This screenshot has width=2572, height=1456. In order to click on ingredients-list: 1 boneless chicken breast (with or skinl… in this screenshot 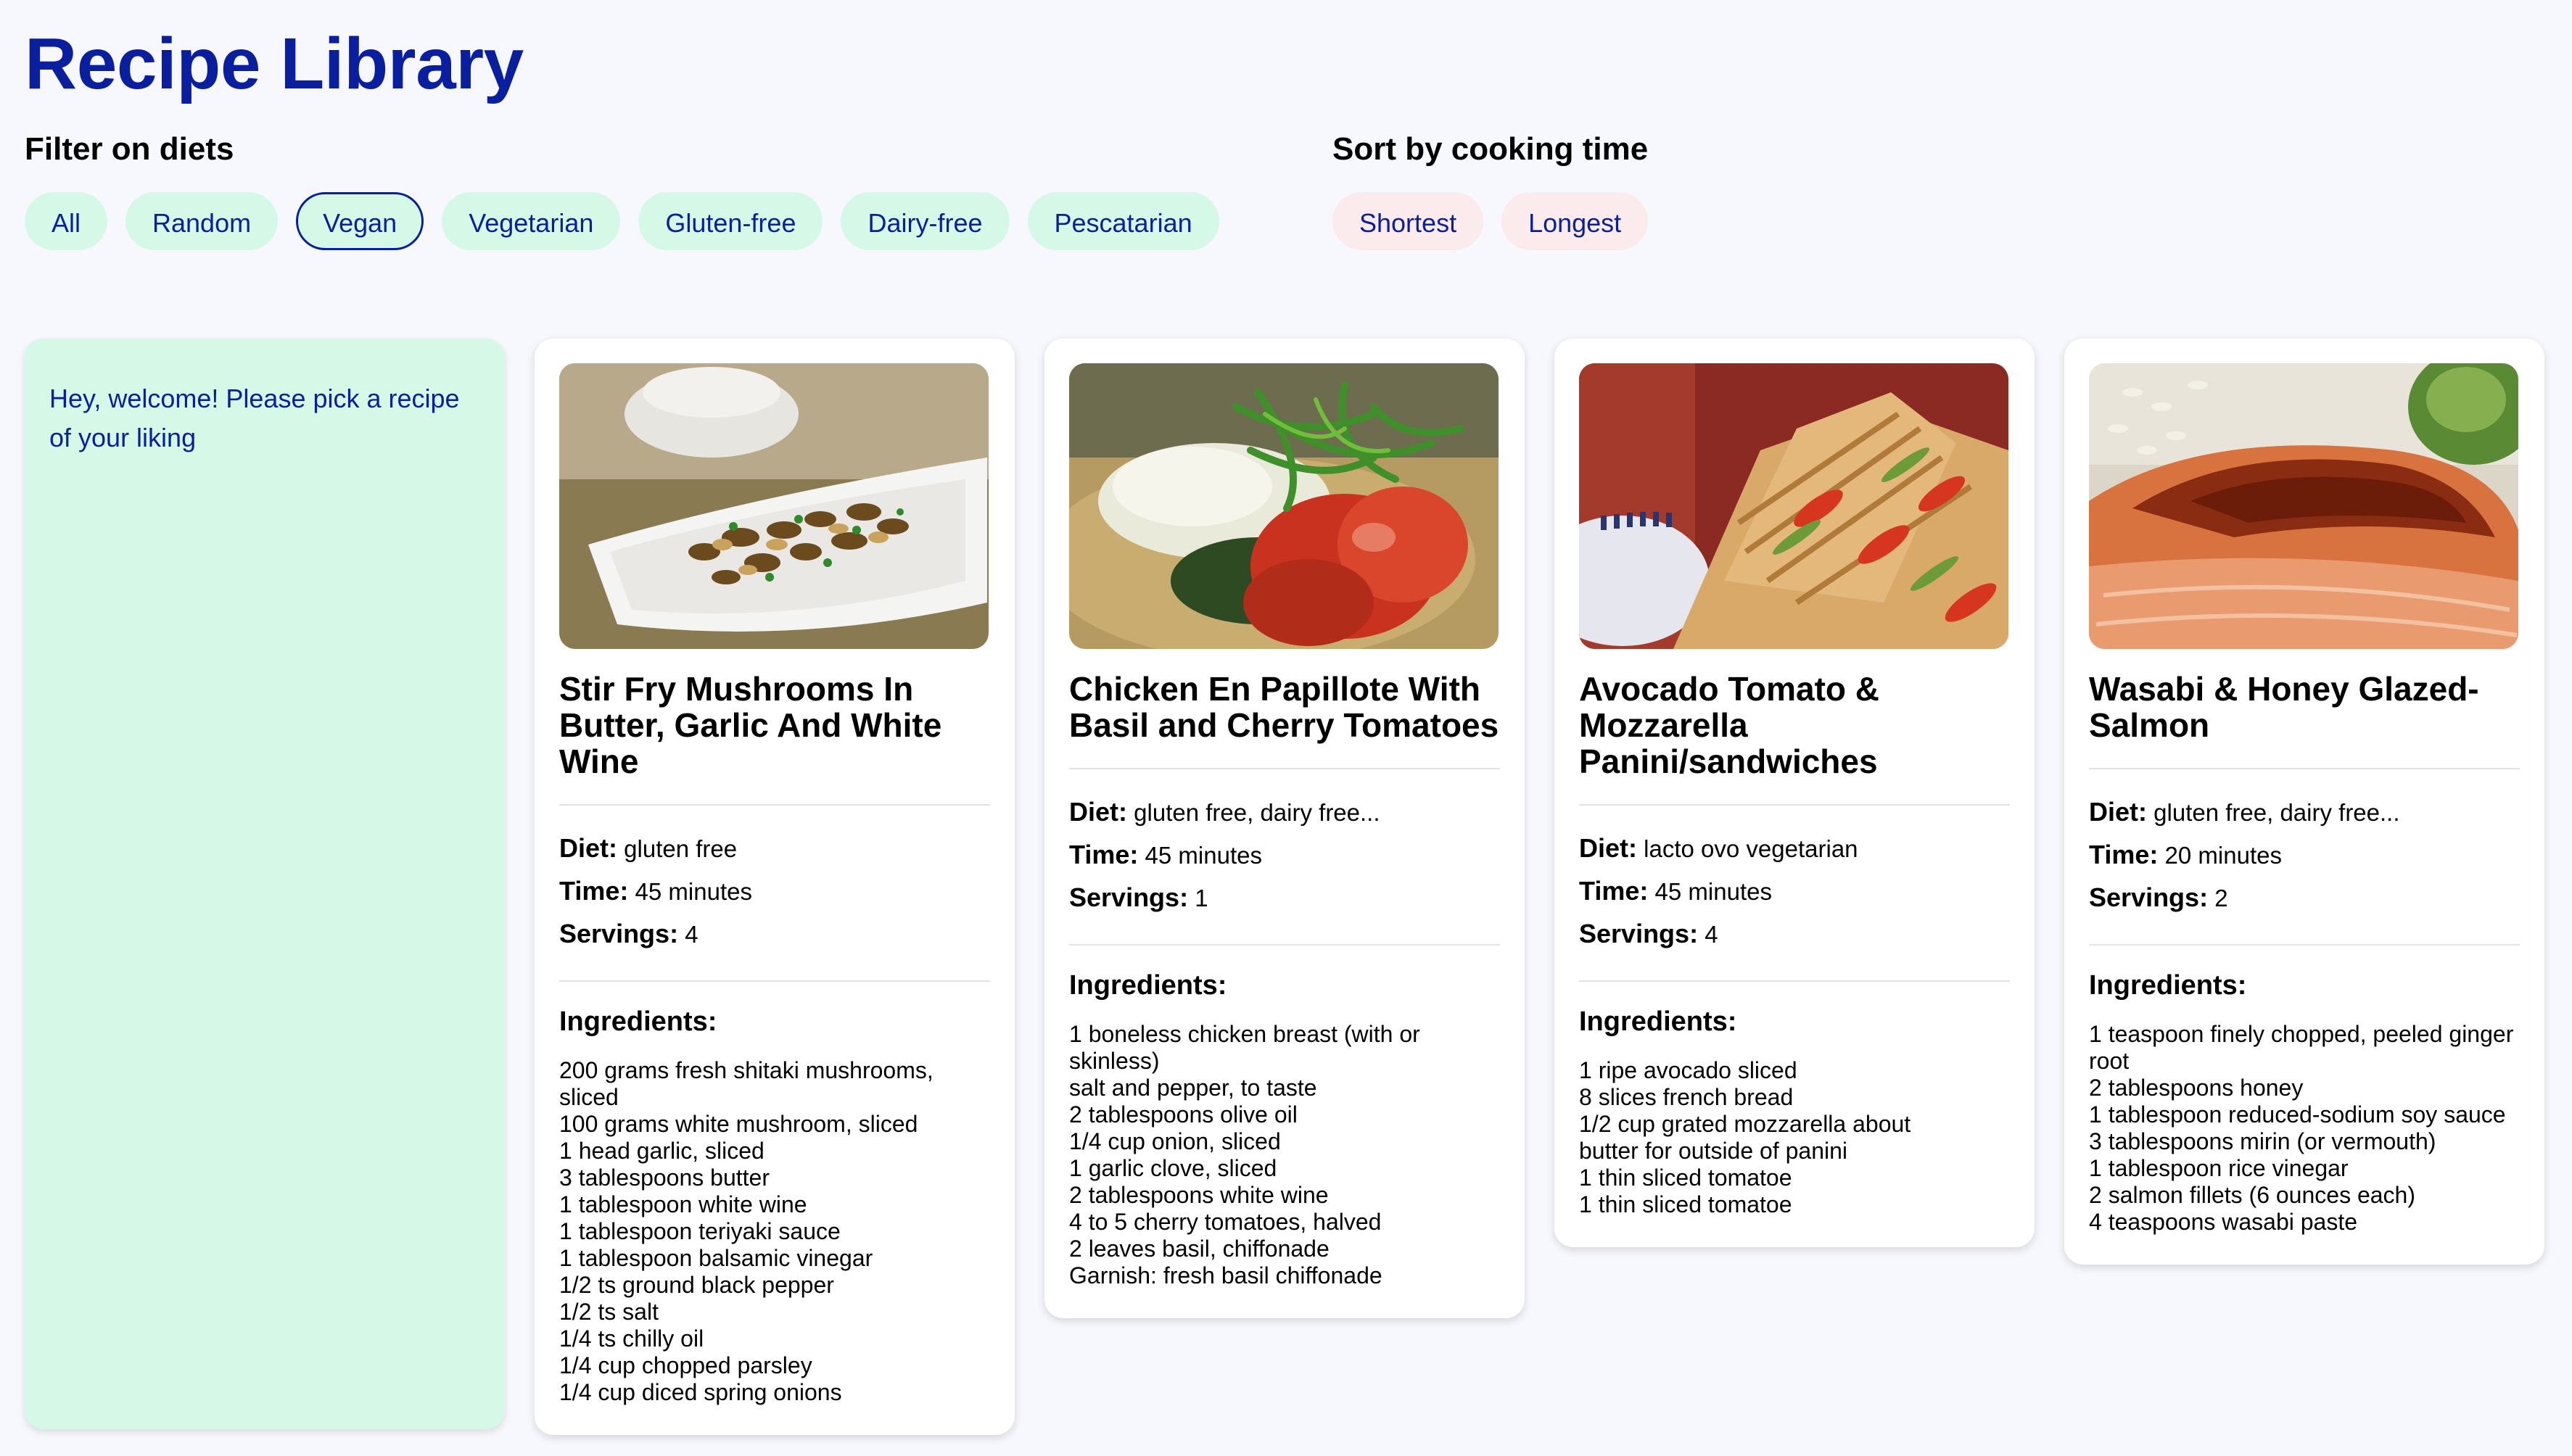, I will do `click(1284, 1155)`.